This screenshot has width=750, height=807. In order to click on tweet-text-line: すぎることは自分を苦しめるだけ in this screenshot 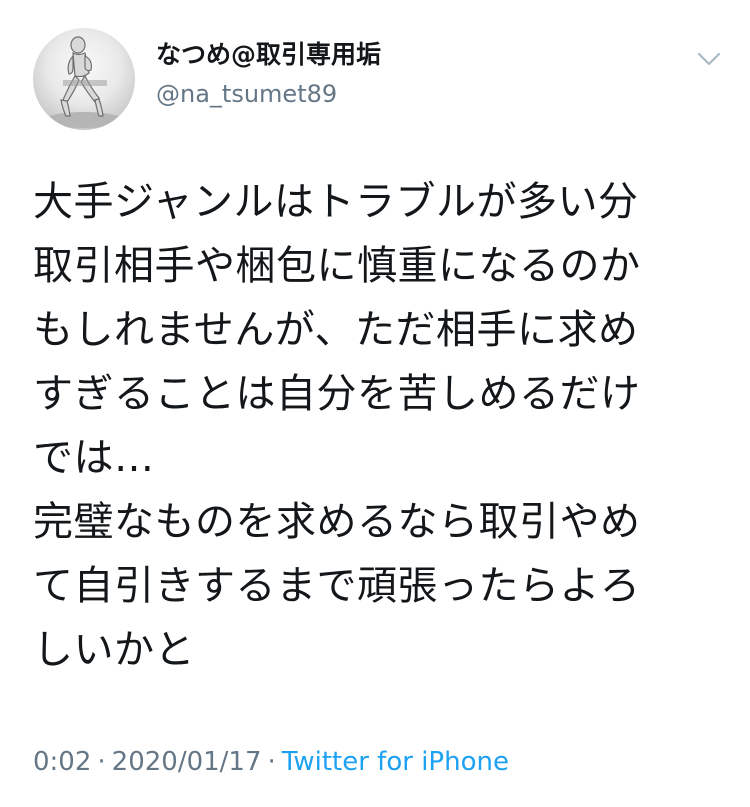, I will do `click(337, 394)`.